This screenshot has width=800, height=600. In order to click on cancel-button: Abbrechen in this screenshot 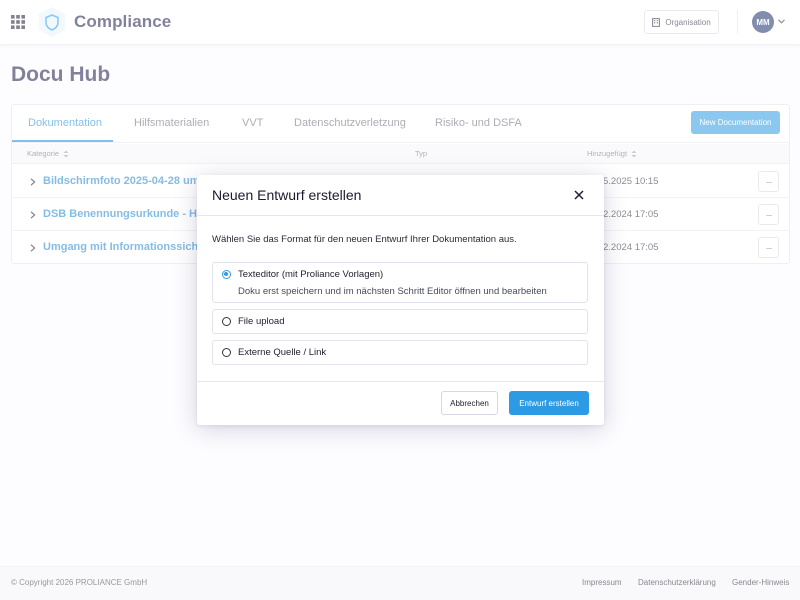, I will do `click(469, 403)`.